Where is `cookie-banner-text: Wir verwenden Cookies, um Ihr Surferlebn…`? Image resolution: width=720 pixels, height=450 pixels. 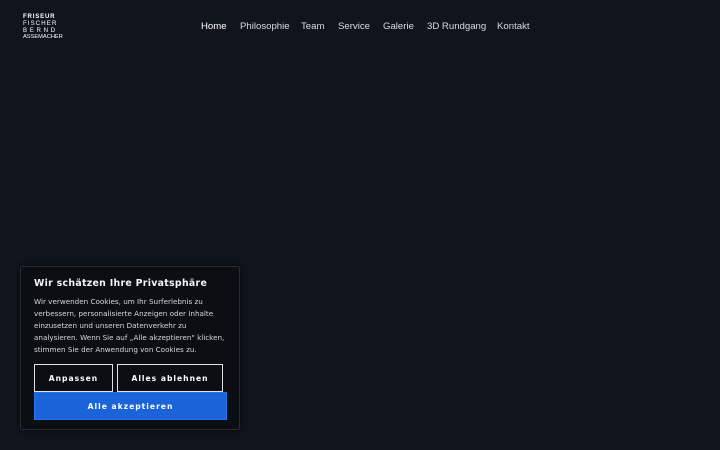
cookie-banner-text: Wir verwenden Cookies, um Ihr Surferlebn… is located at coordinates (129, 325).